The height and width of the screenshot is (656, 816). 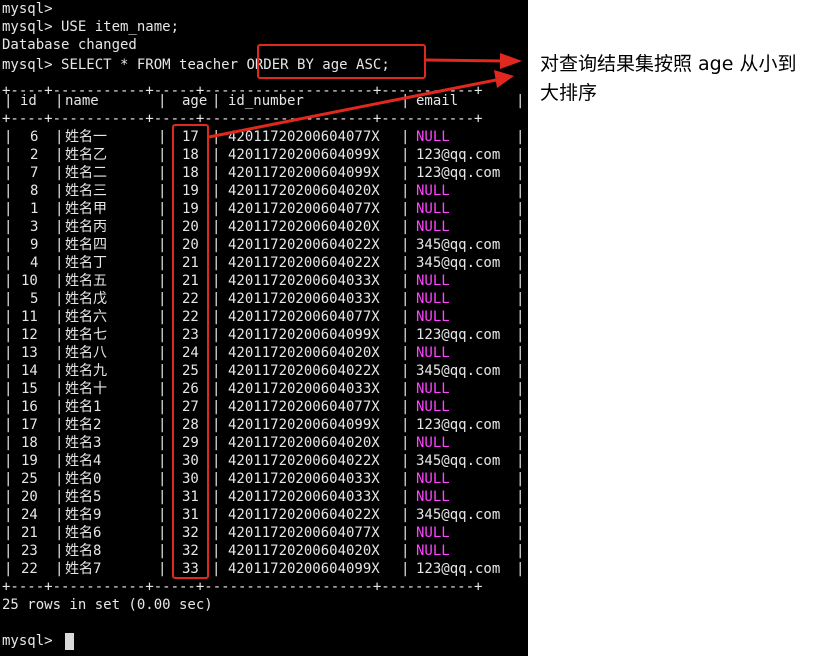 What do you see at coordinates (465, 60) in the screenshot?
I see `arrow-line-top` at bounding box center [465, 60].